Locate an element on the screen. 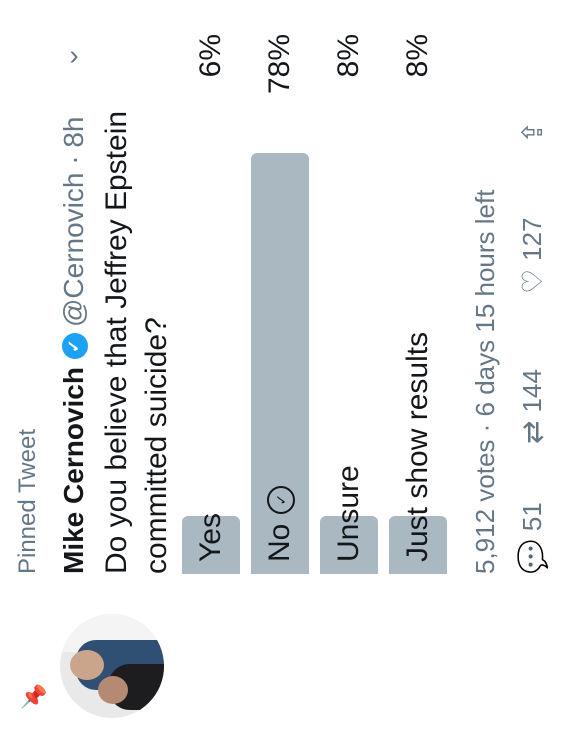  tweet-text: Do you believe that Jeffrey Epstein is located at coordinates (116, 342).